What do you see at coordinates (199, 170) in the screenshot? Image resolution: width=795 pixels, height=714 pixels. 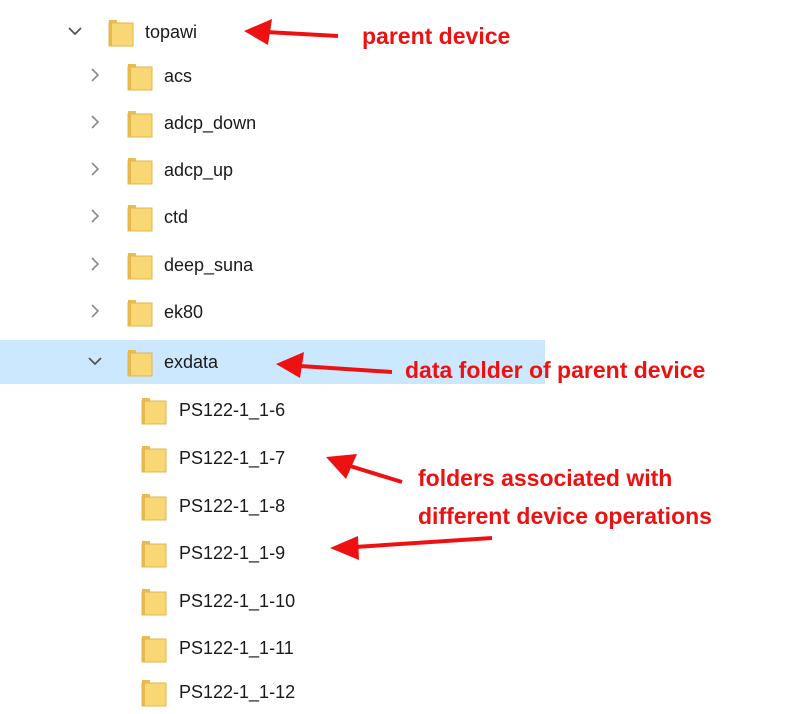 I see `tree-item-label: adcp_up` at bounding box center [199, 170].